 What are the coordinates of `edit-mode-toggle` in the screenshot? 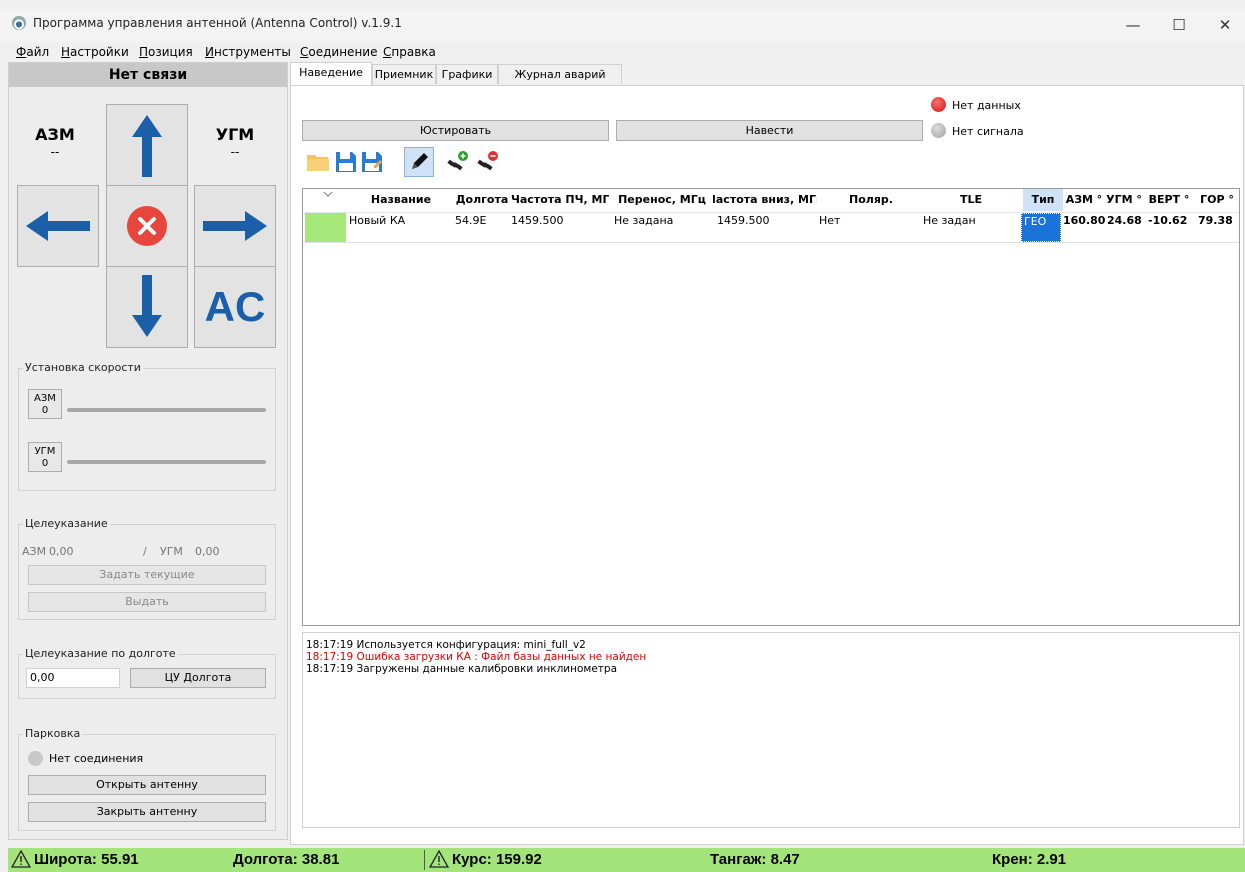 It's located at (419, 162).